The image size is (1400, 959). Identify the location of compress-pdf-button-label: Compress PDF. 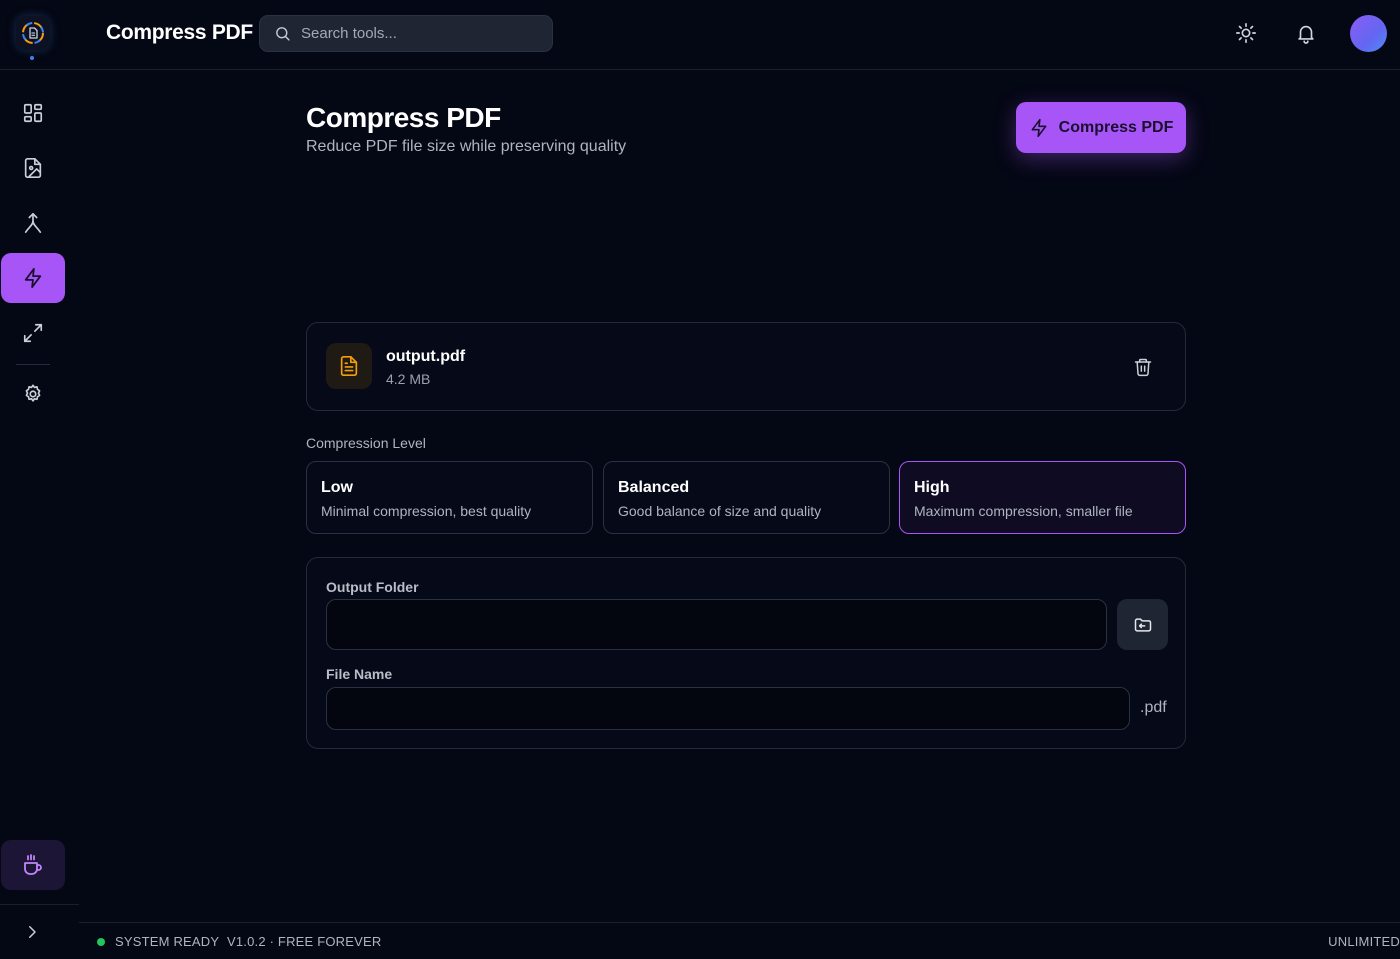
(1116, 127).